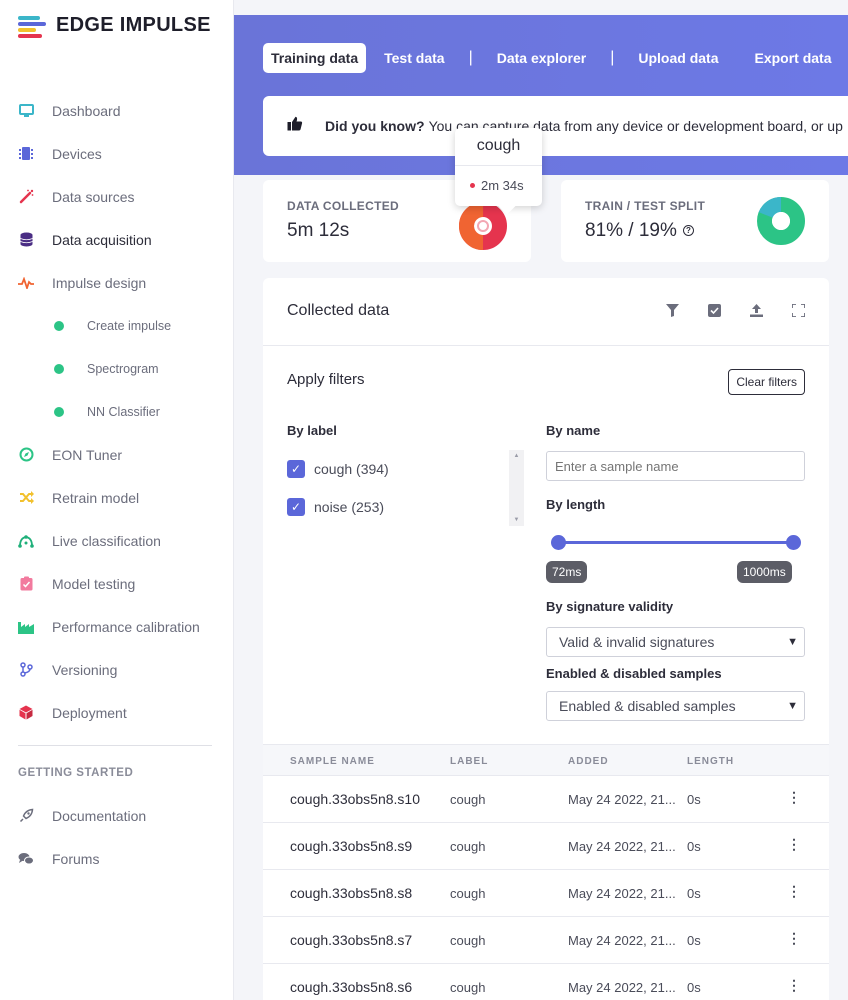  What do you see at coordinates (351, 893) in the screenshot?
I see `sample-name-cell: cough.33obs5n8.s8` at bounding box center [351, 893].